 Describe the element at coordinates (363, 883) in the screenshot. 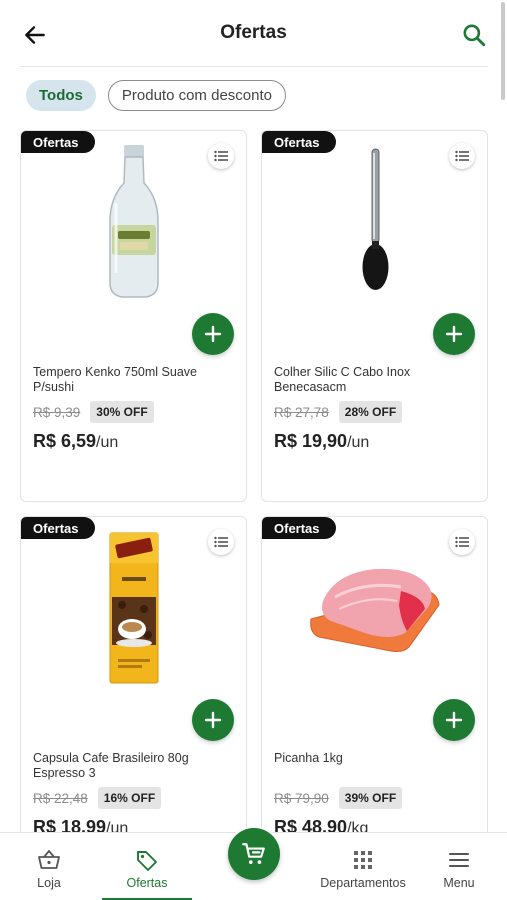

I see `nav-label: Departamentos` at that location.